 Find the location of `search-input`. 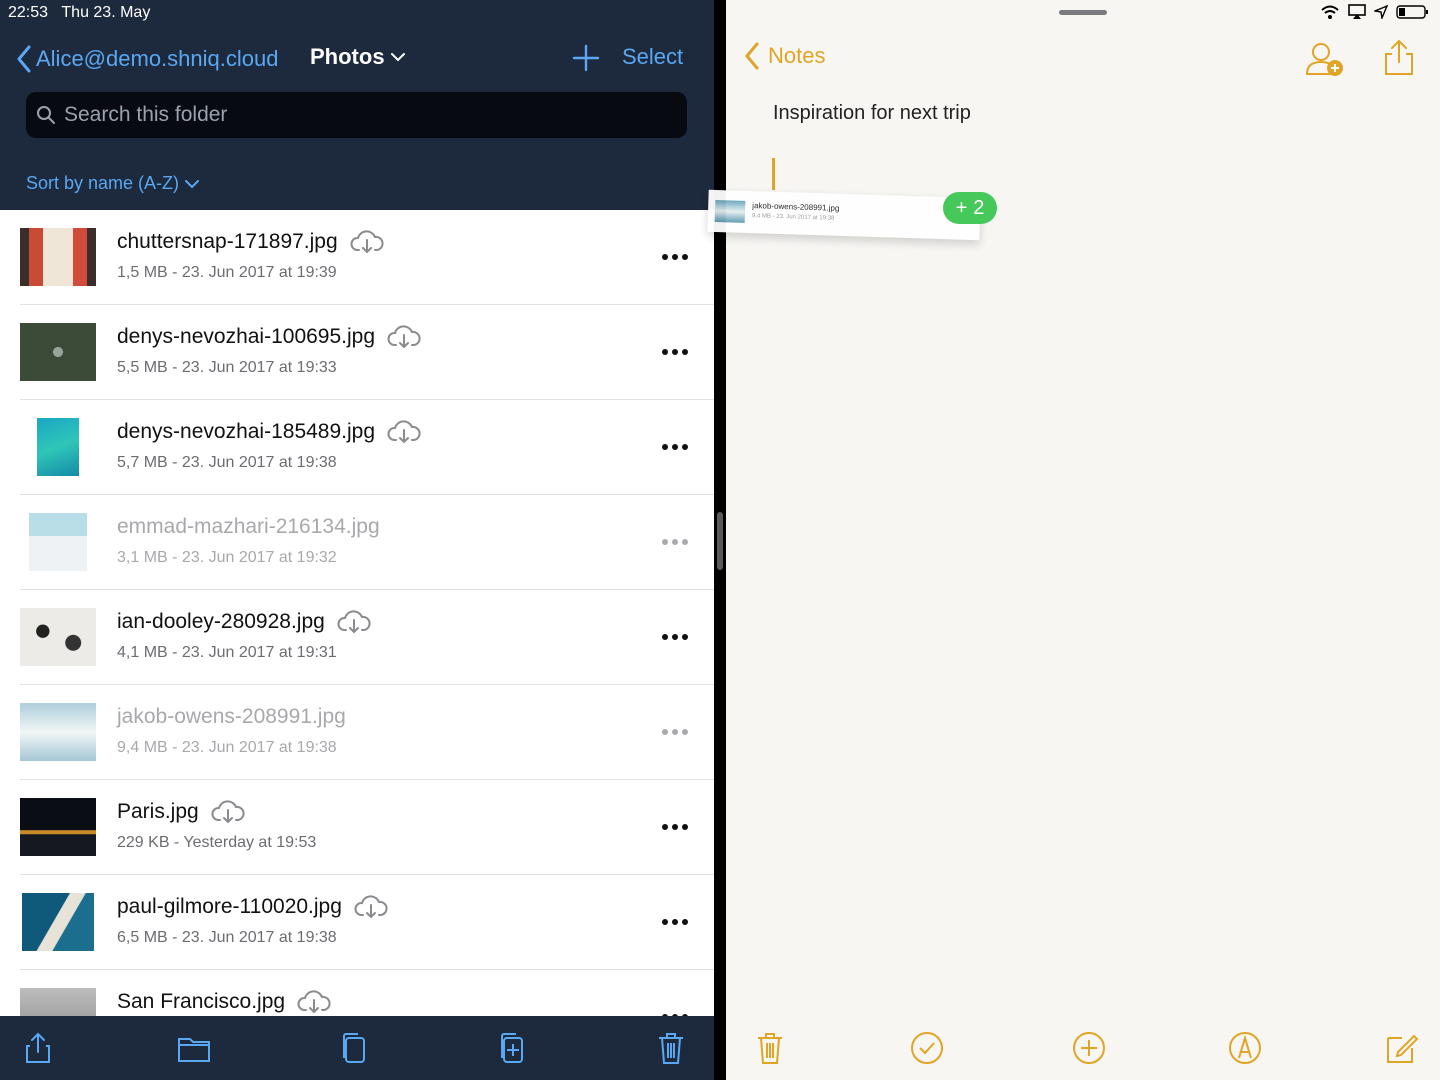

search-input is located at coordinates (362, 115).